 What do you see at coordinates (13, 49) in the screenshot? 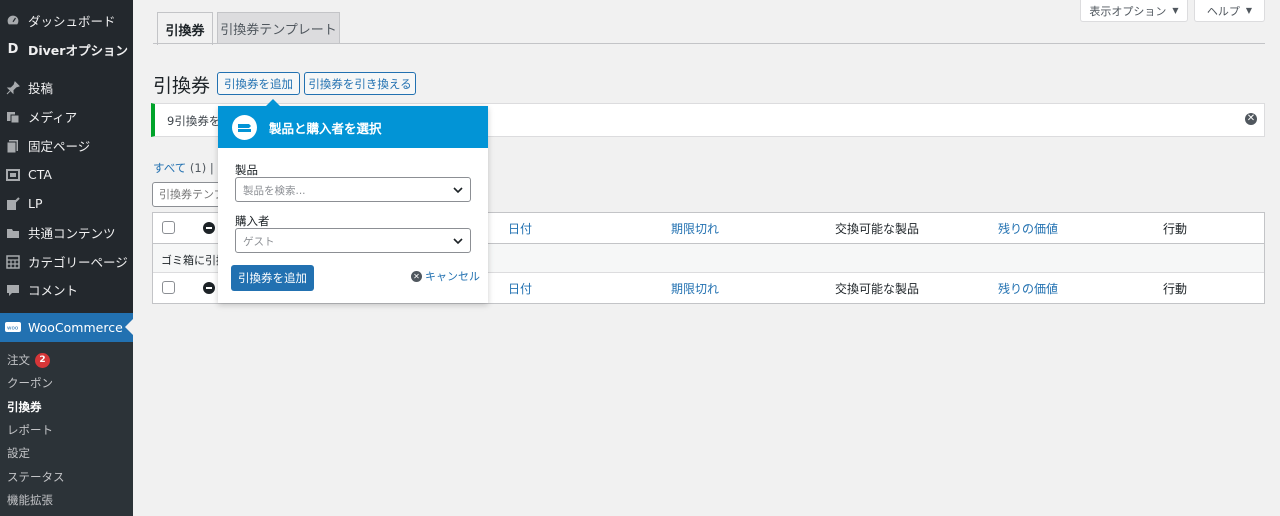
I see `diver-logo-icon: D` at bounding box center [13, 49].